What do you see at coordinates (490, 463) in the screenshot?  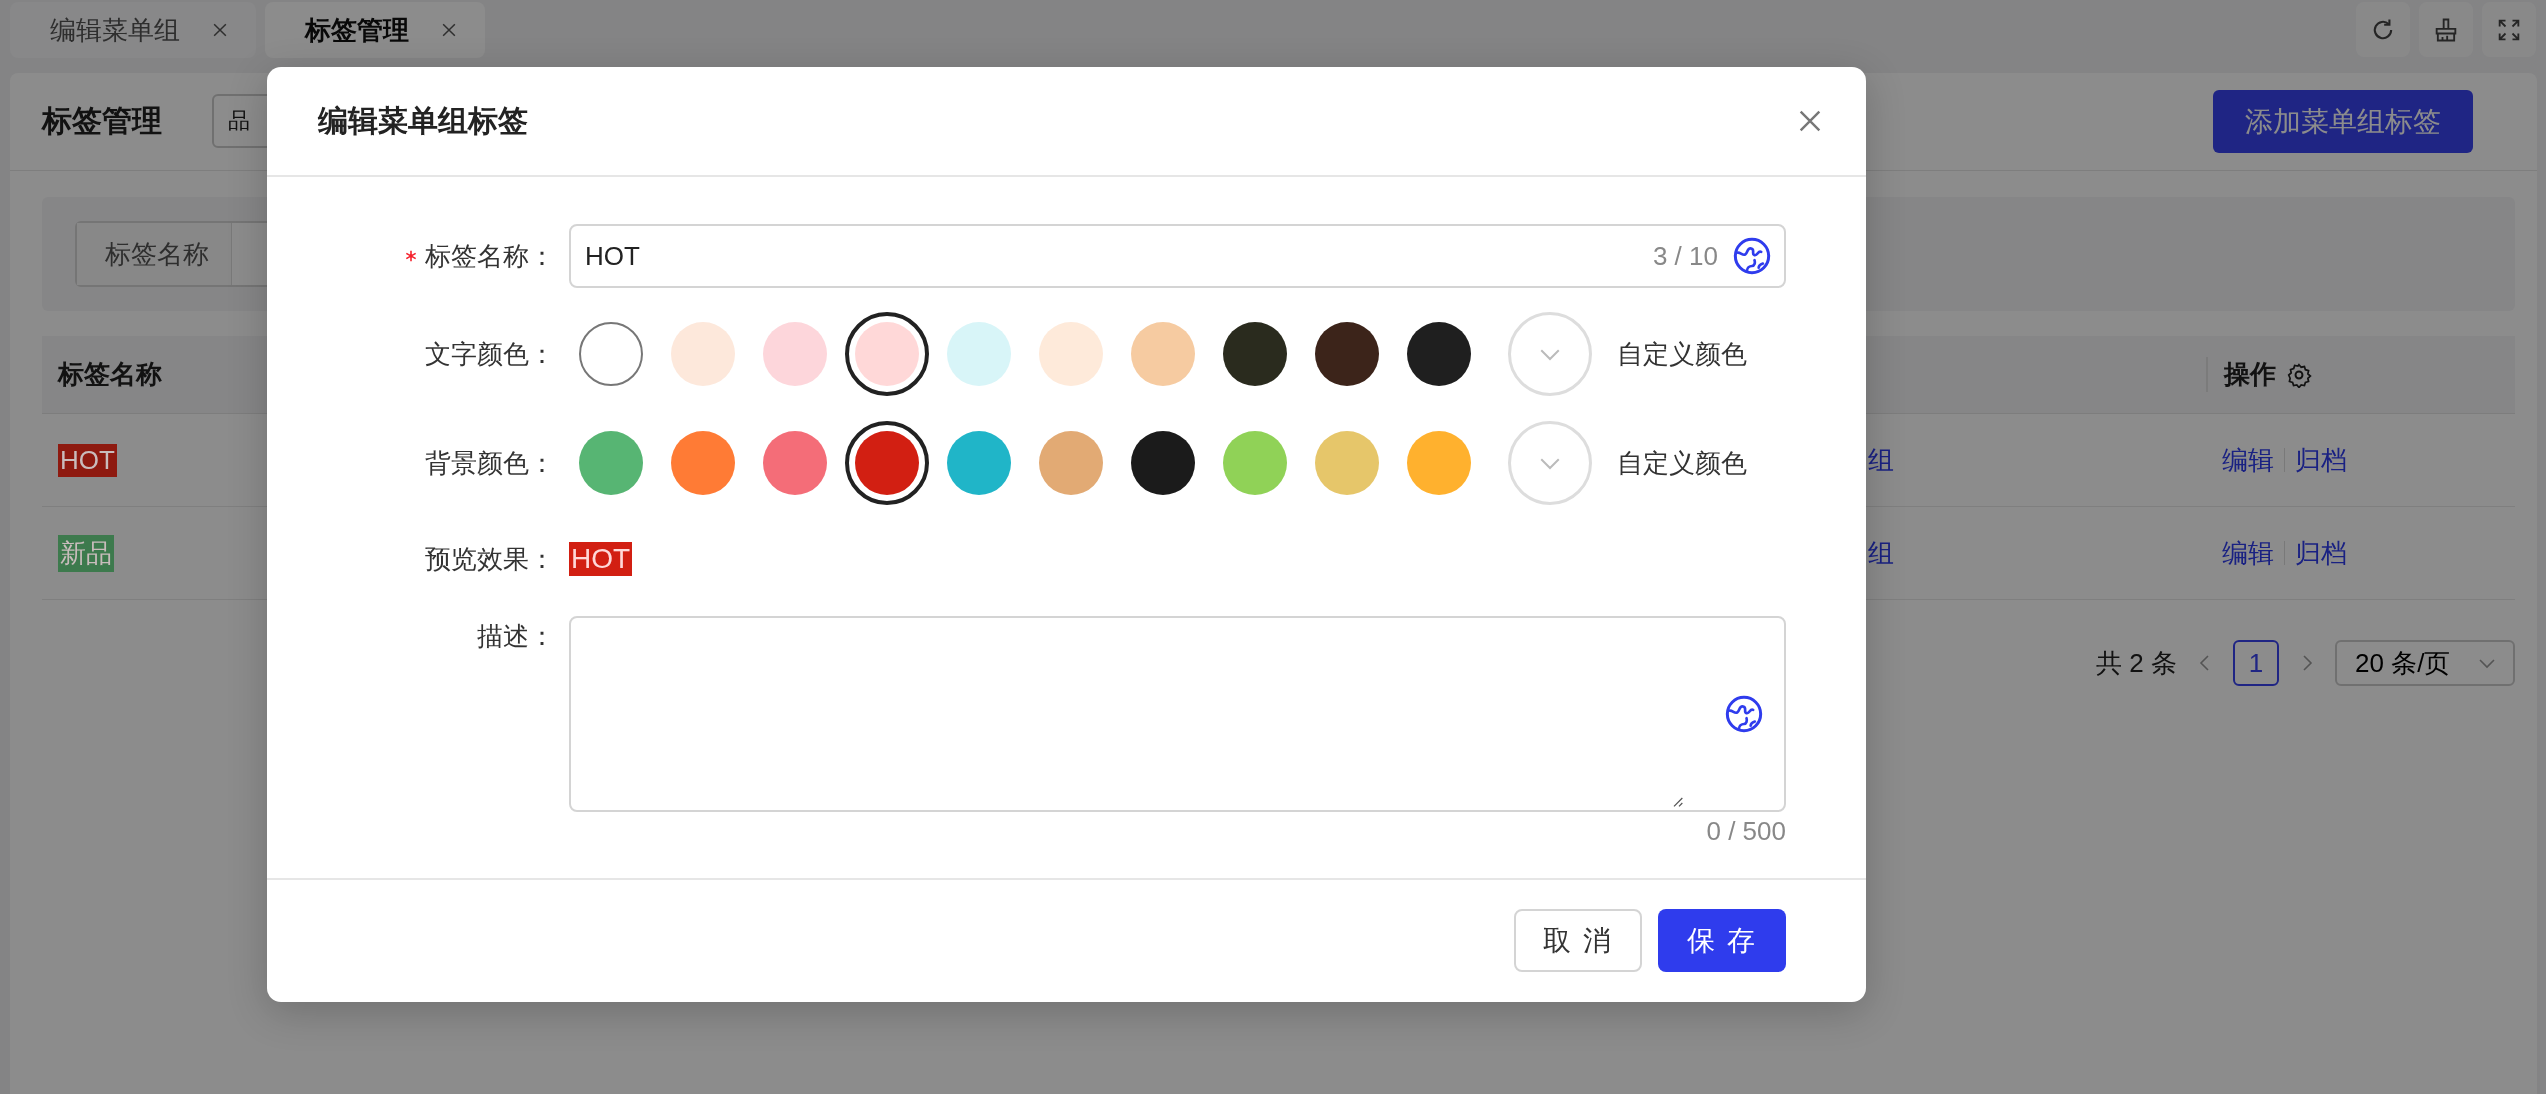 I see `field-label: 背景颜色：` at bounding box center [490, 463].